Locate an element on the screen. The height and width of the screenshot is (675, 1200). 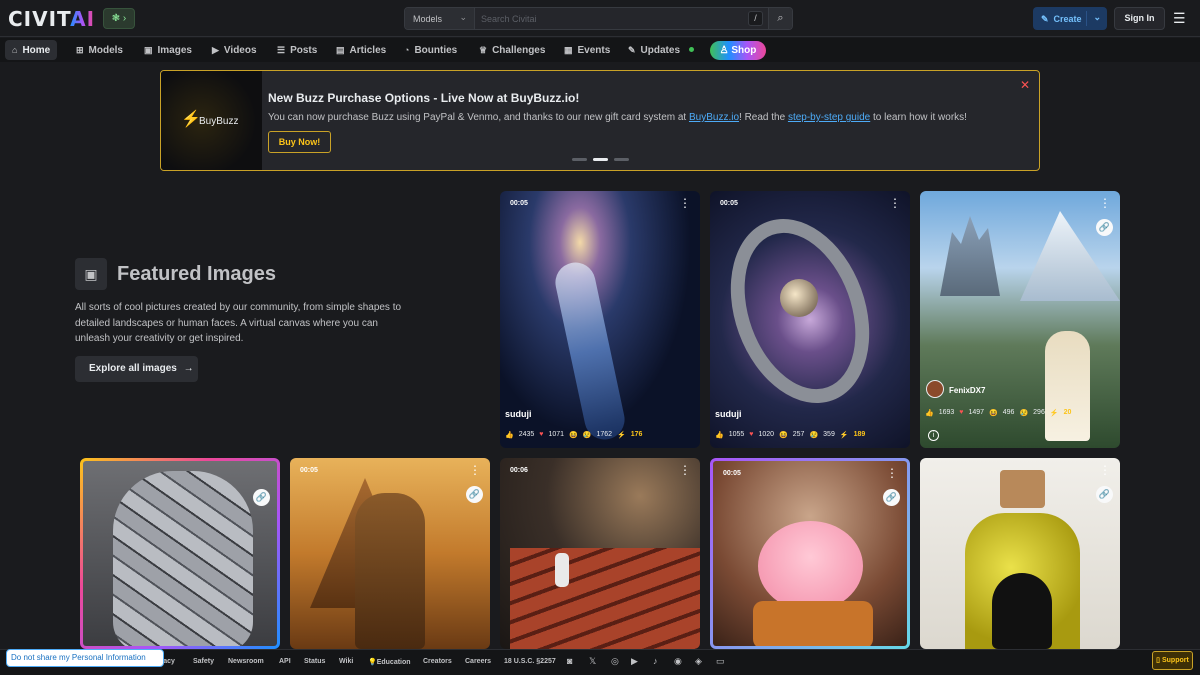
explore-all-images-button: Explore all images → is located at coordinates (136, 369).